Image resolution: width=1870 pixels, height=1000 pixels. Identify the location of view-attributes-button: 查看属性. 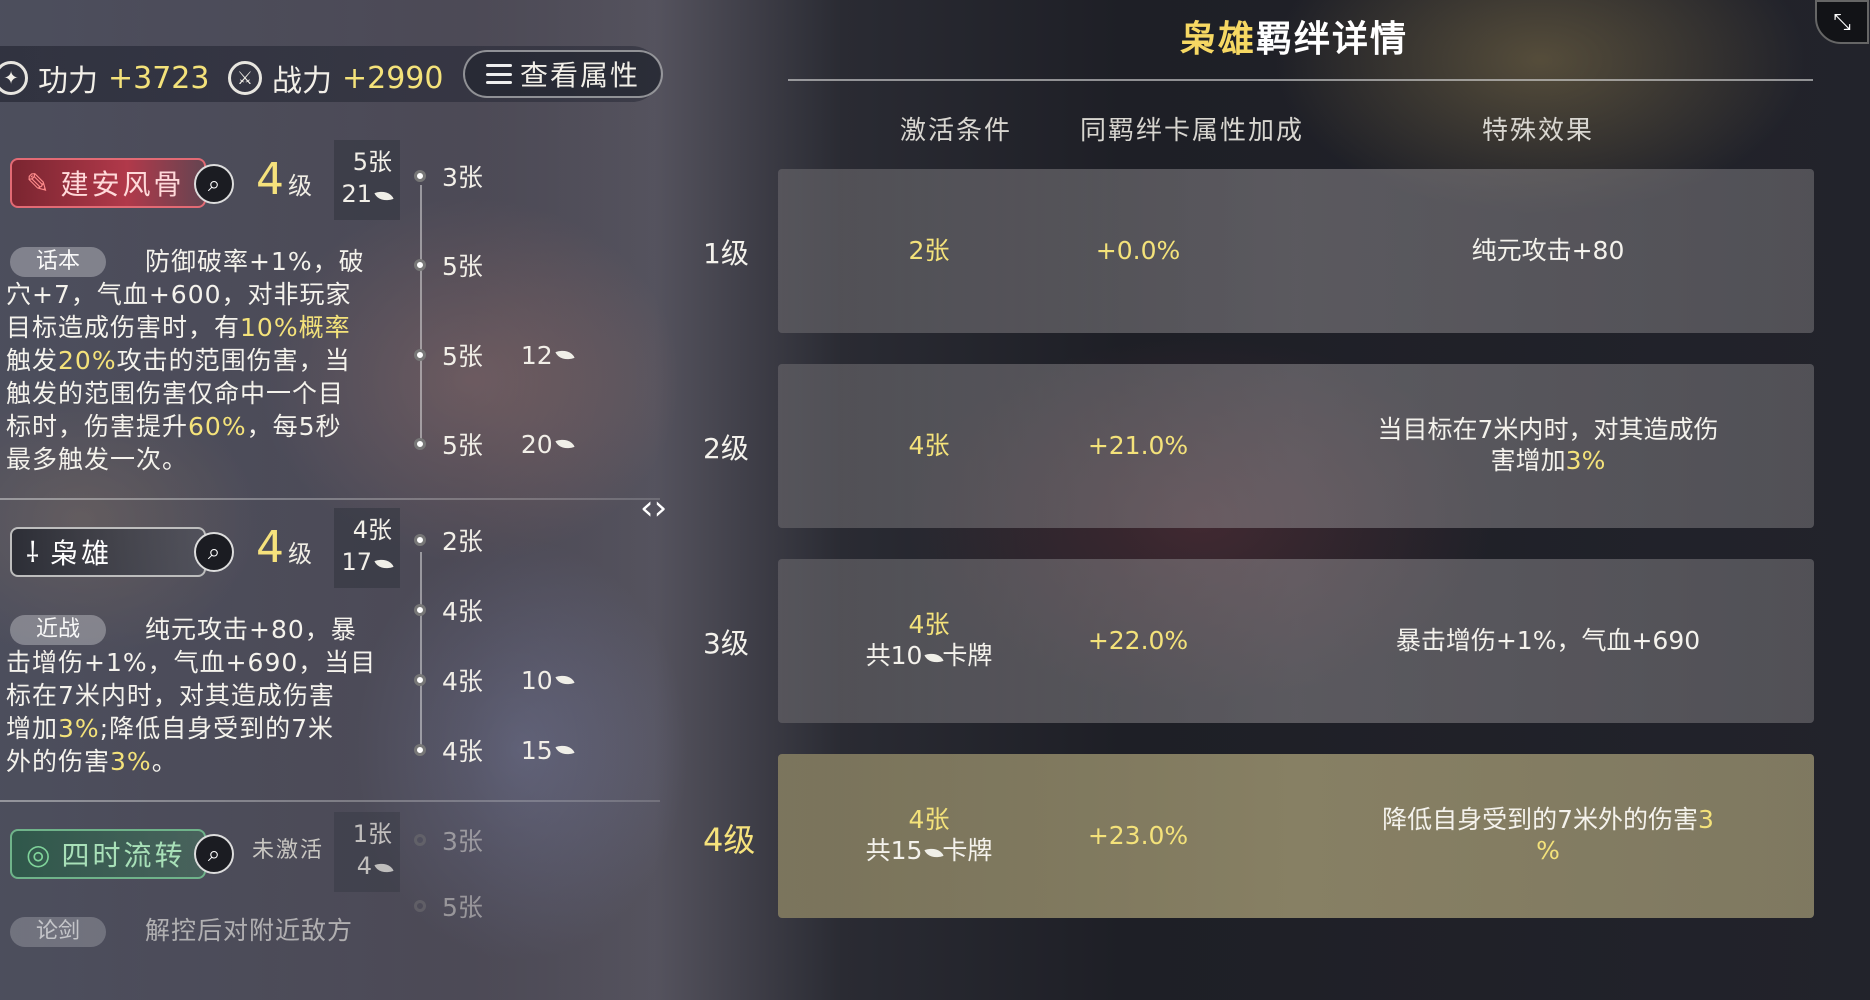
(563, 74).